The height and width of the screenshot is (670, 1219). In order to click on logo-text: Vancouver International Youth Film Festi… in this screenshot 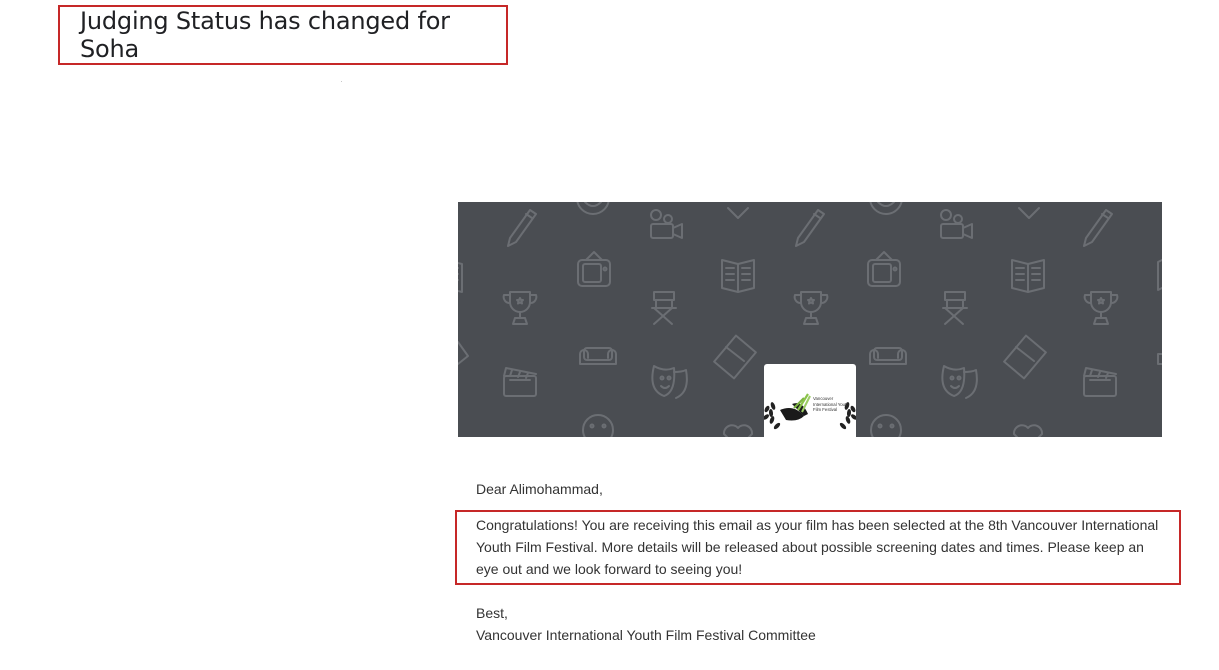, I will do `click(831, 404)`.